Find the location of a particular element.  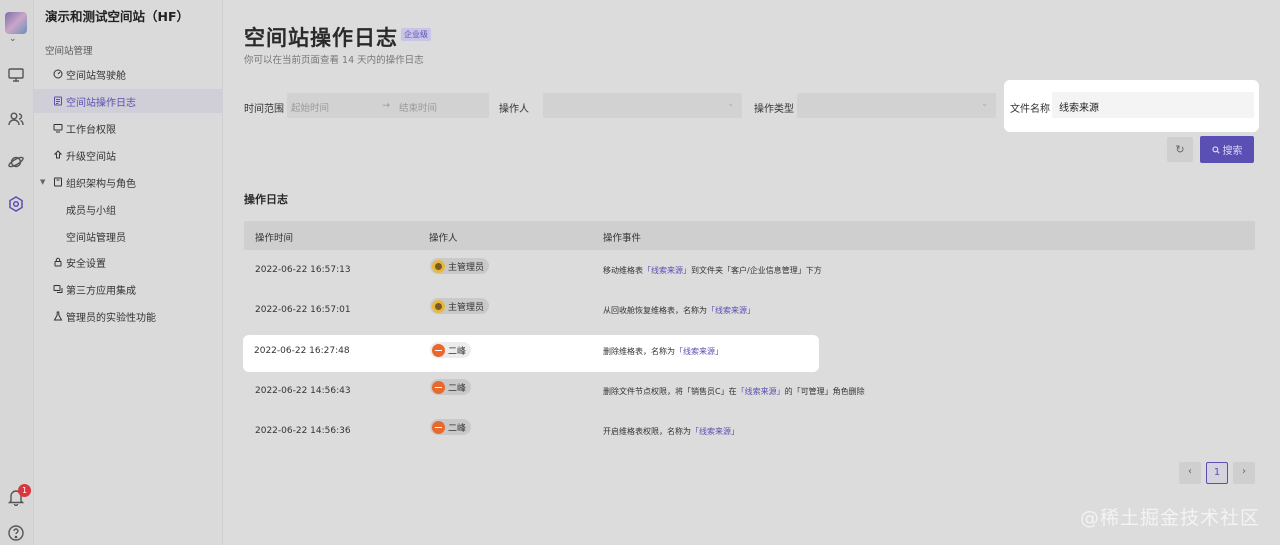

op-type-label: 操作类型 is located at coordinates (774, 109).